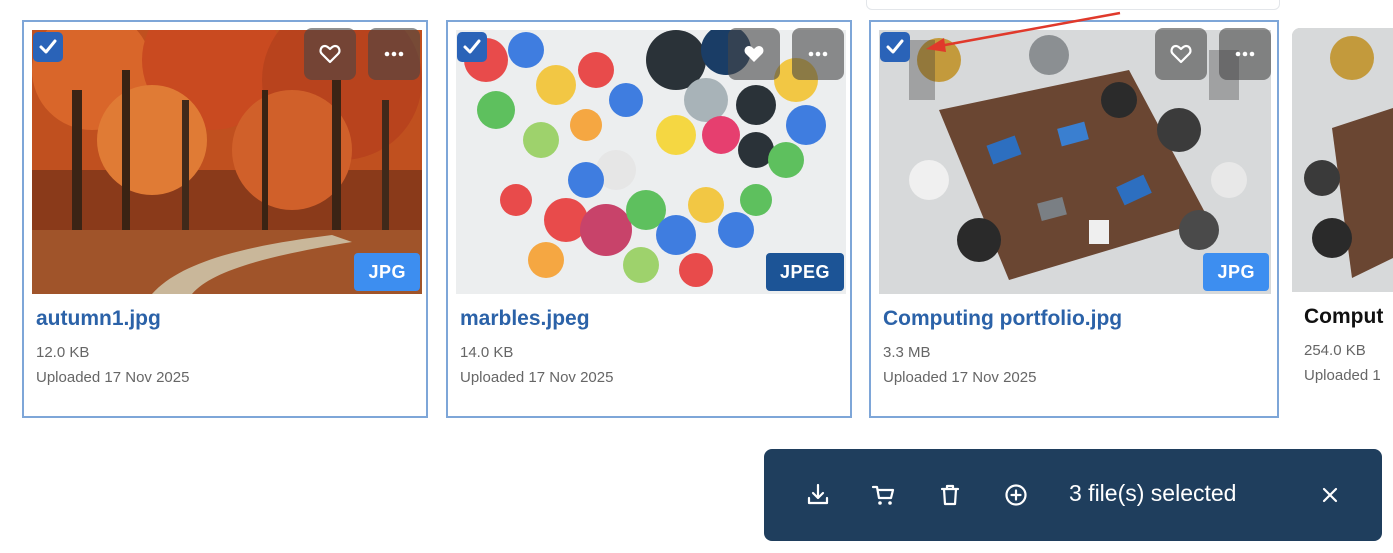 This screenshot has width=1393, height=553. I want to click on delete-button, so click(950, 495).